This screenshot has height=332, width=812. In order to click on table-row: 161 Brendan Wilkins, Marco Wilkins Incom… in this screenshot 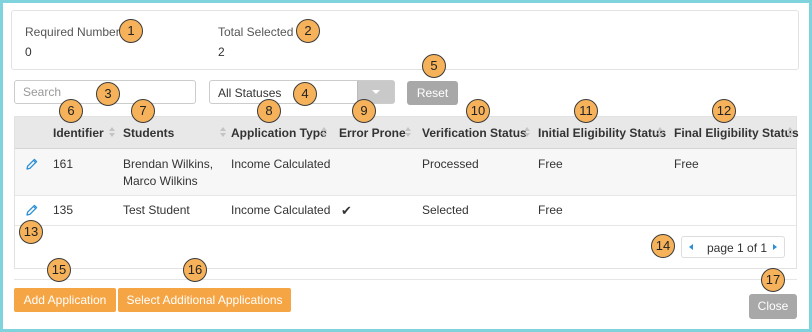, I will do `click(405, 172)`.